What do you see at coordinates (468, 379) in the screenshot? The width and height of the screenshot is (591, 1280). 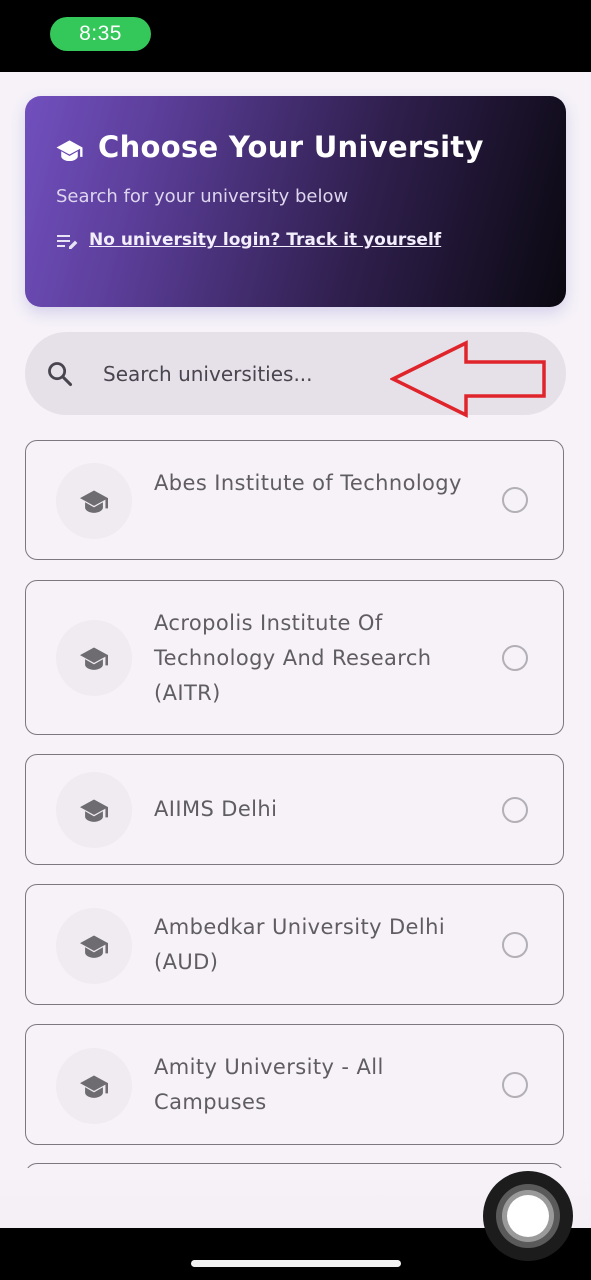 I see `annotation-arrow-icon` at bounding box center [468, 379].